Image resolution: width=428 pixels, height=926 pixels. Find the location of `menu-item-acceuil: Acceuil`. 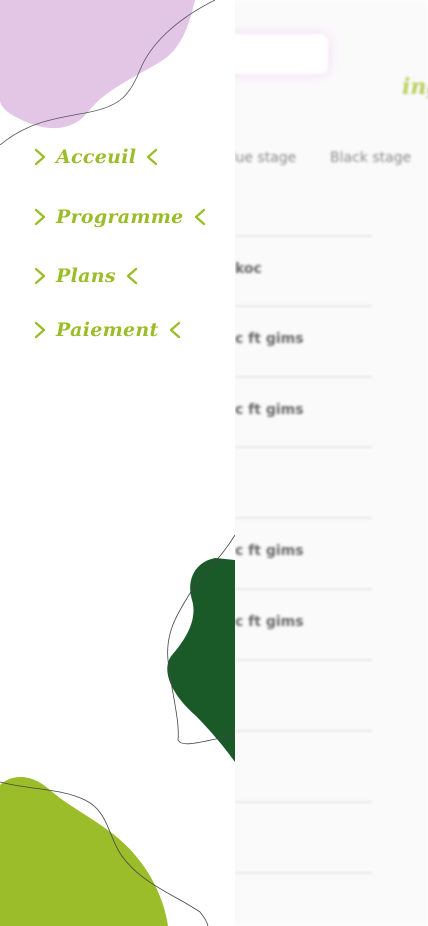

menu-item-acceuil: Acceuil is located at coordinates (96, 157).